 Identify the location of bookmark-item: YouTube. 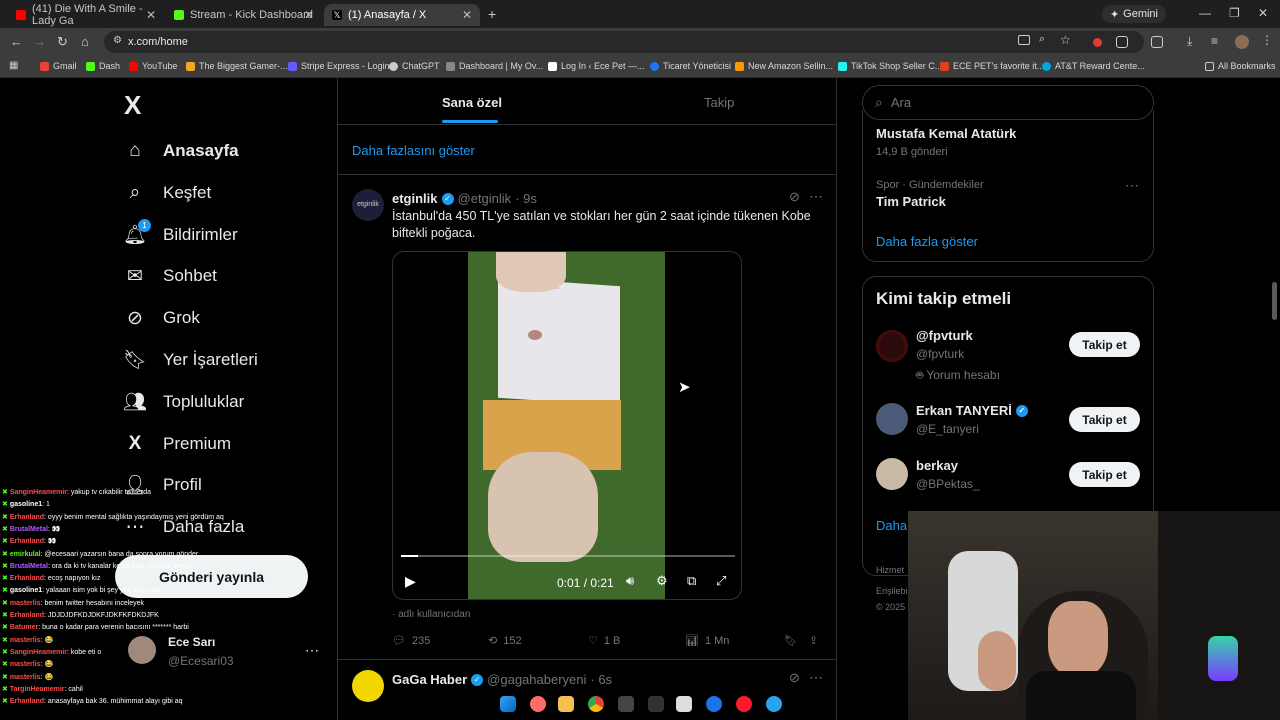
(153, 66).